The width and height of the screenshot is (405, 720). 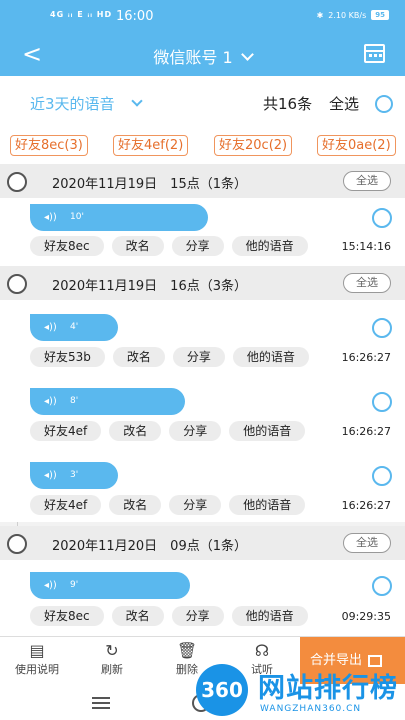 I want to click on friend-tag-row: 好友8ec(3) 好友4ef(2) 好友20c(2) 好友0ae(2), so click(x=202, y=146).